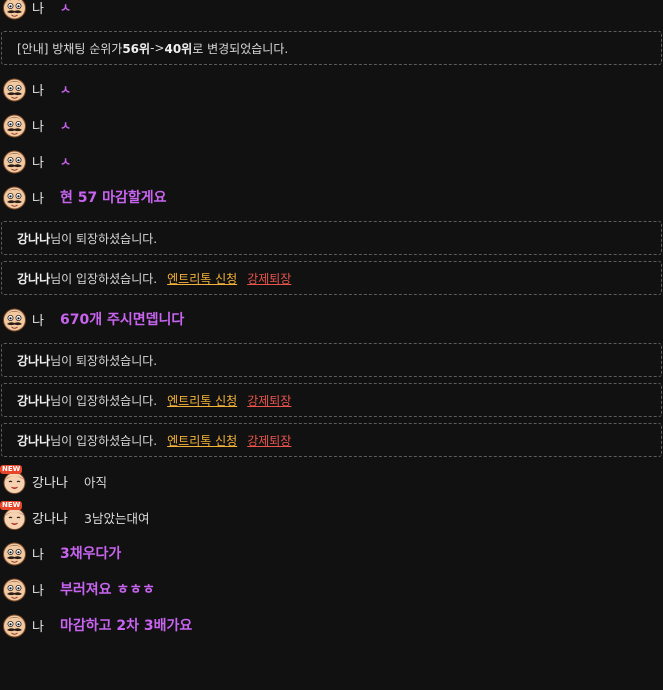 This screenshot has height=690, width=663. Describe the element at coordinates (331, 625) in the screenshot. I see `my-message: 나 마감하고 2차 3배가요` at that location.